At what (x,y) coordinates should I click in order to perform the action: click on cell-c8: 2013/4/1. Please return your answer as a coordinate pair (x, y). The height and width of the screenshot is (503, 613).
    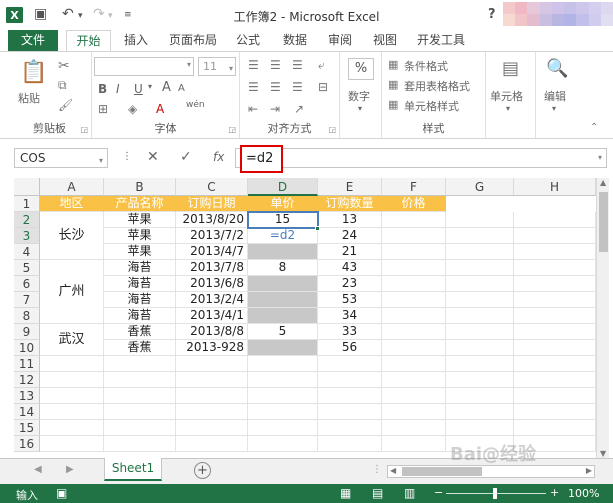
    Looking at the image, I should click on (212, 316).